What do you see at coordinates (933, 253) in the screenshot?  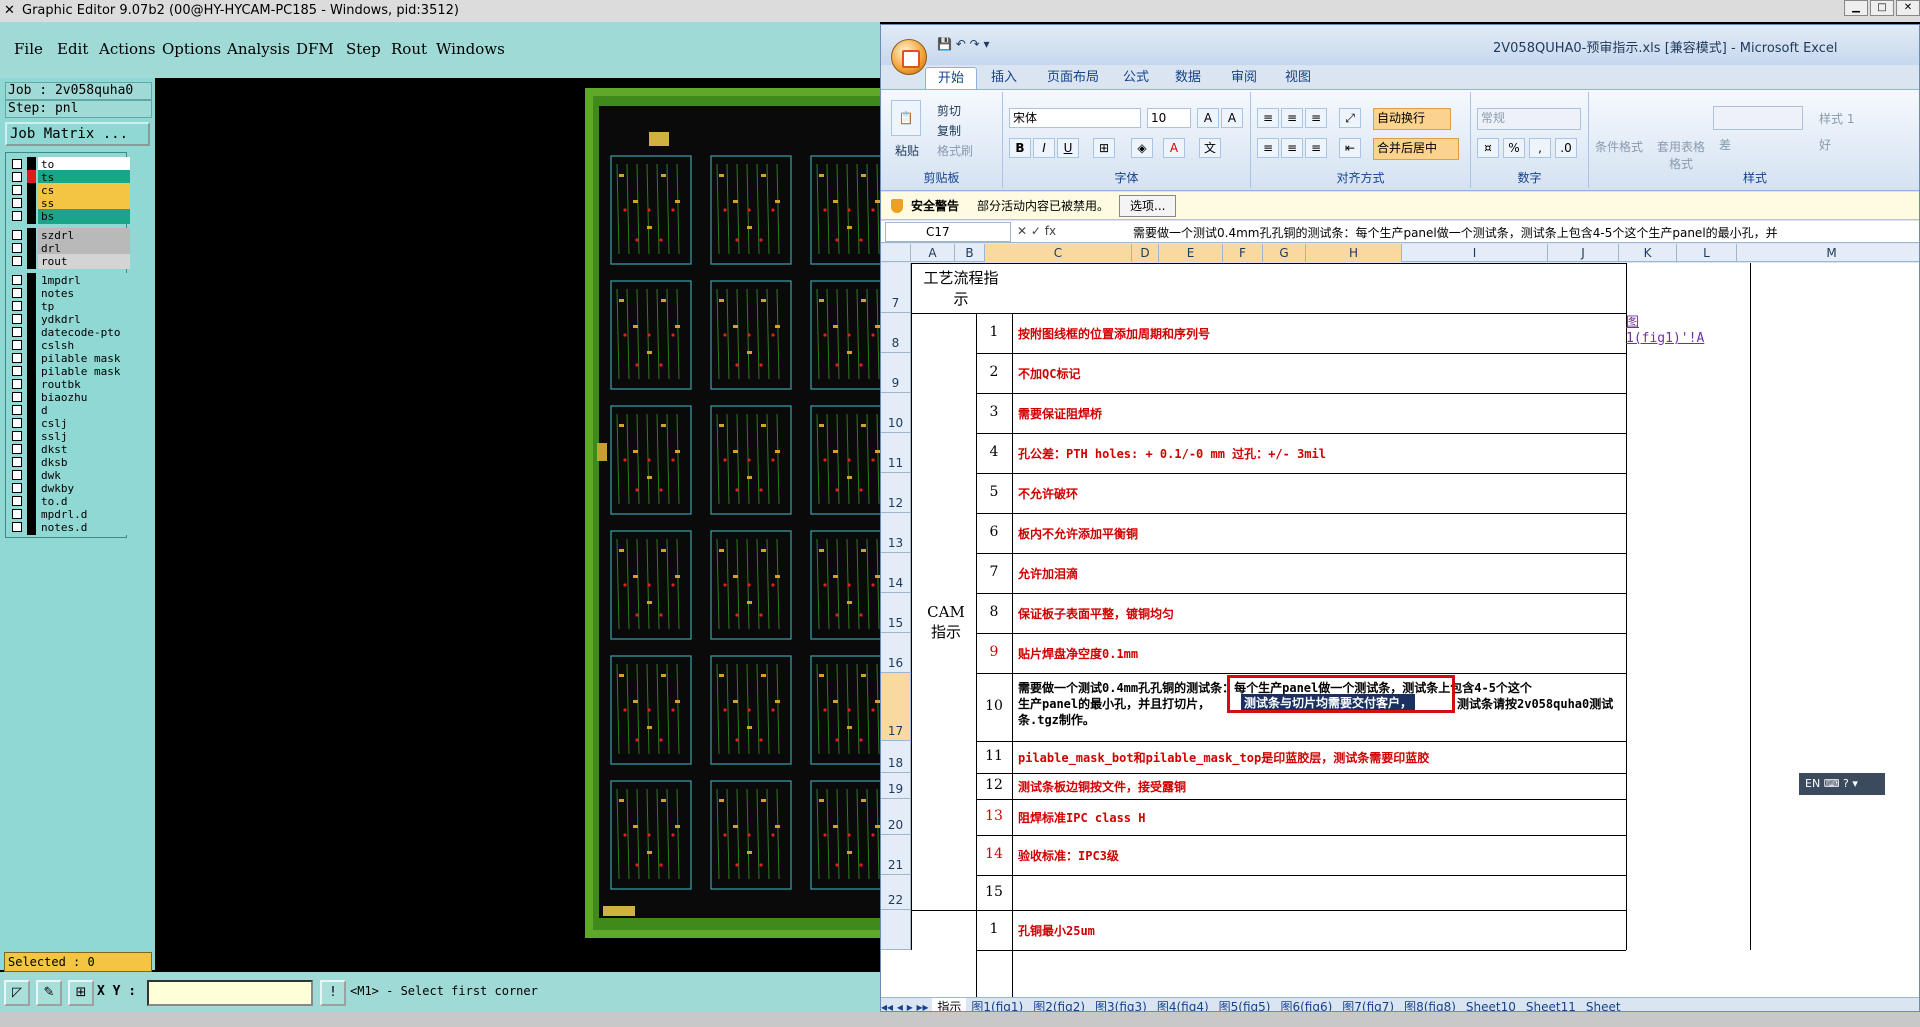 I see `column-header: A` at bounding box center [933, 253].